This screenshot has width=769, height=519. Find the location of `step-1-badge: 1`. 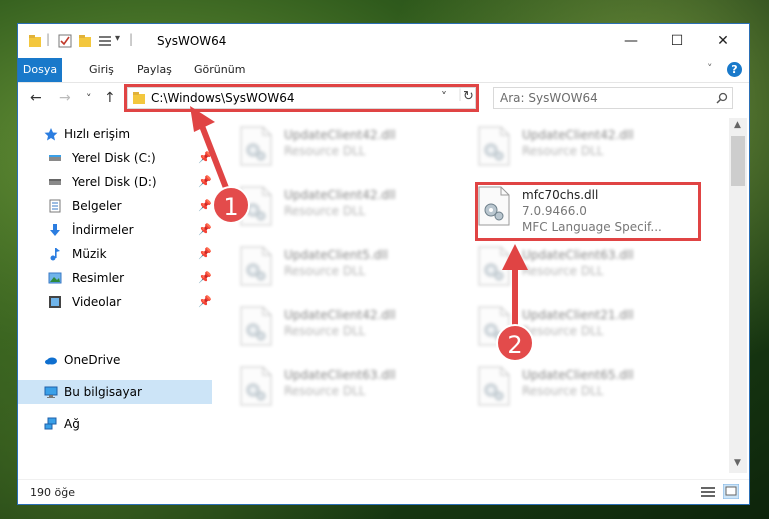

step-1-badge: 1 is located at coordinates (231, 205).